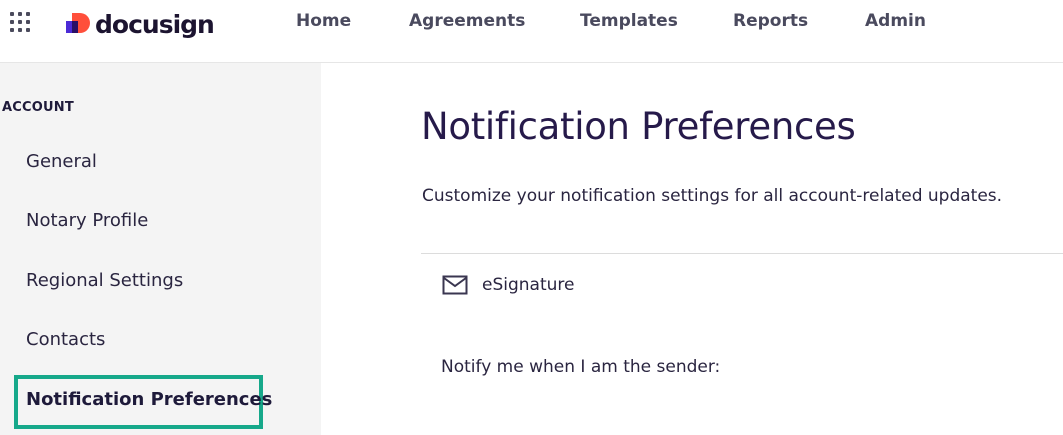 Image resolution: width=1063 pixels, height=435 pixels. Describe the element at coordinates (78, 23) in the screenshot. I see `docusign-logo-icon` at that location.